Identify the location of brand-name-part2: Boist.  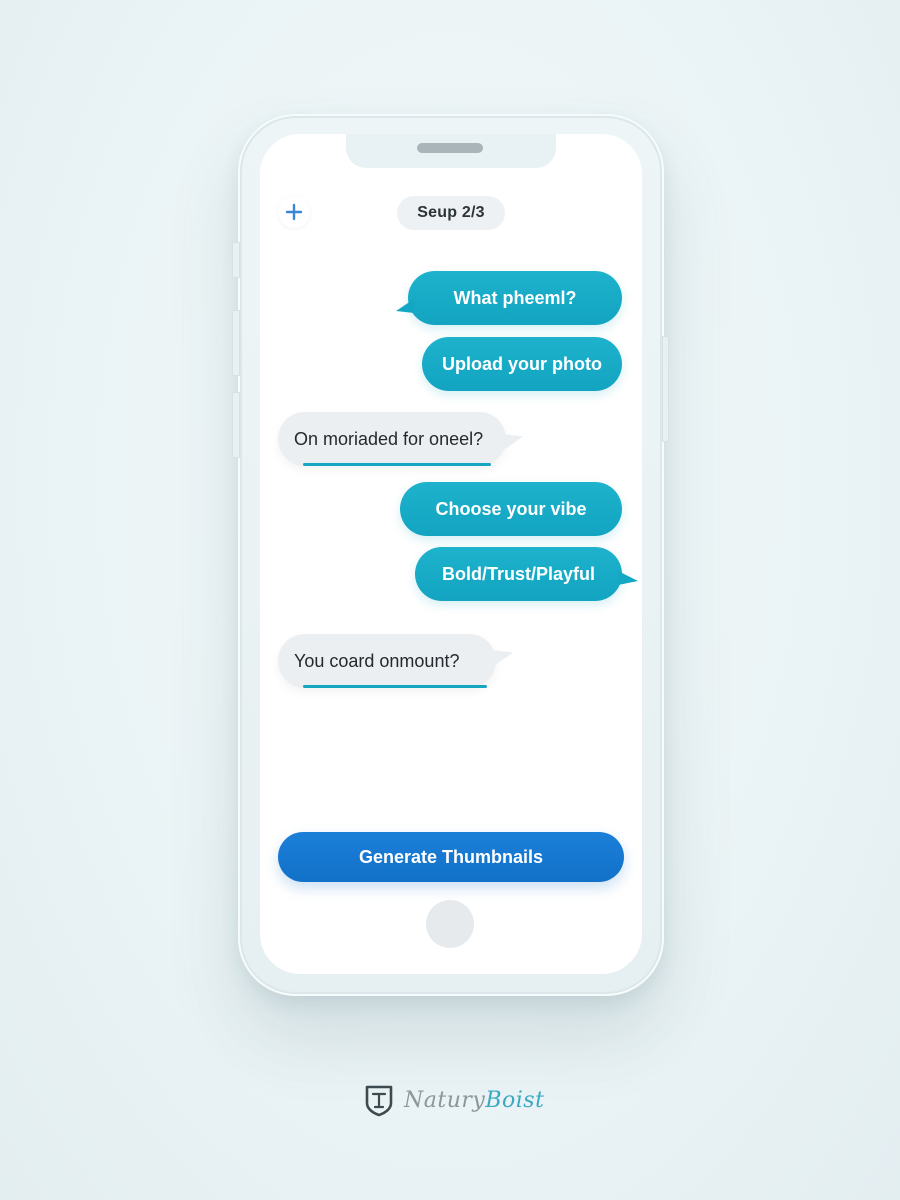
(515, 1100).